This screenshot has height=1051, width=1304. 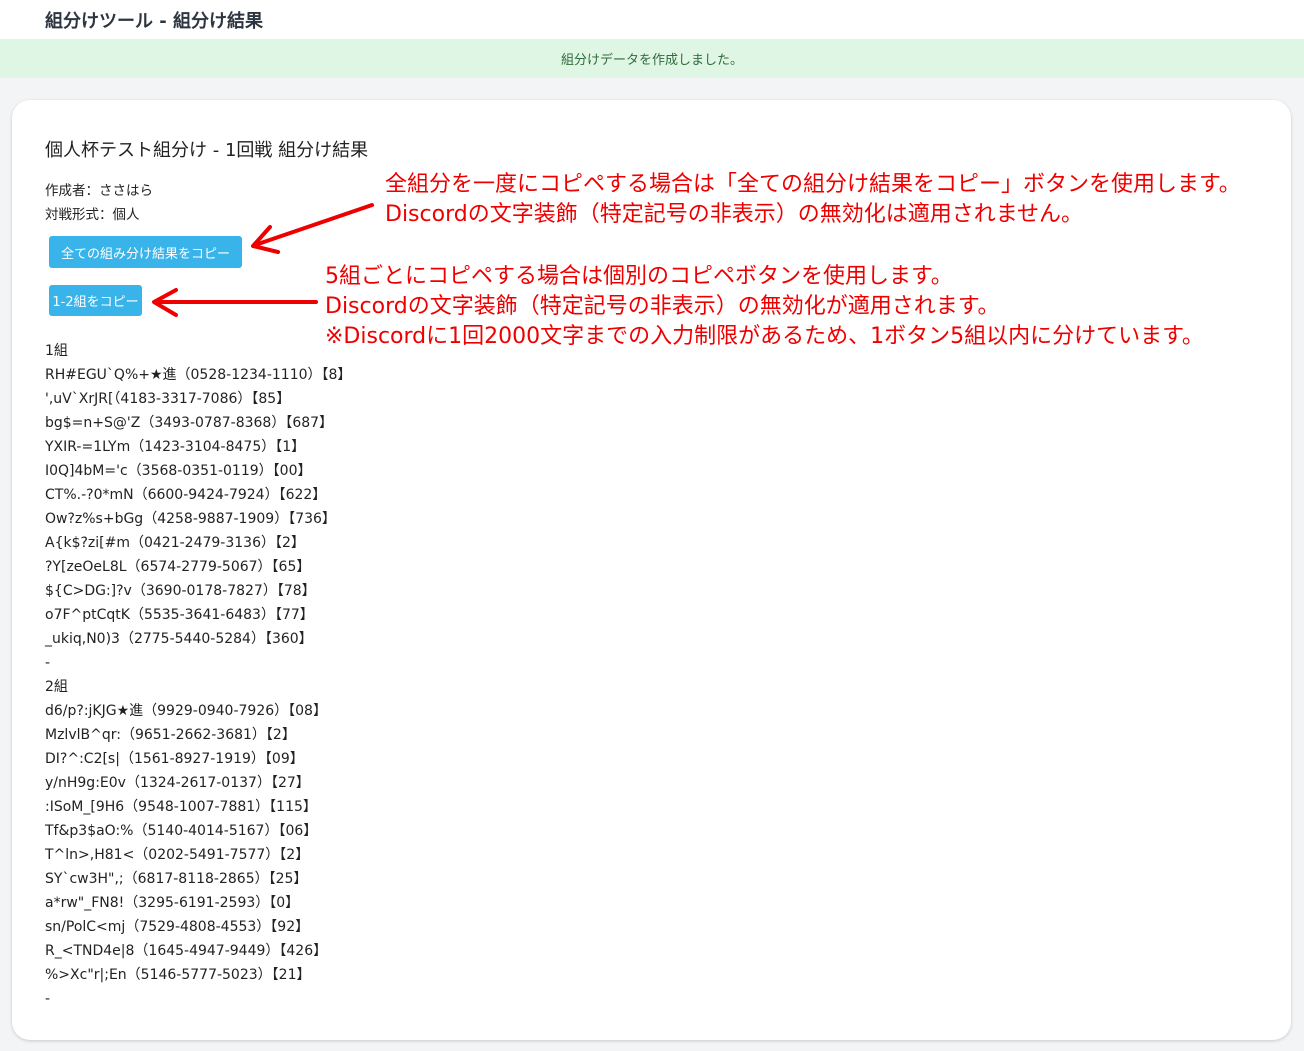 What do you see at coordinates (263, 260) in the screenshot?
I see `annotation-arrows` at bounding box center [263, 260].